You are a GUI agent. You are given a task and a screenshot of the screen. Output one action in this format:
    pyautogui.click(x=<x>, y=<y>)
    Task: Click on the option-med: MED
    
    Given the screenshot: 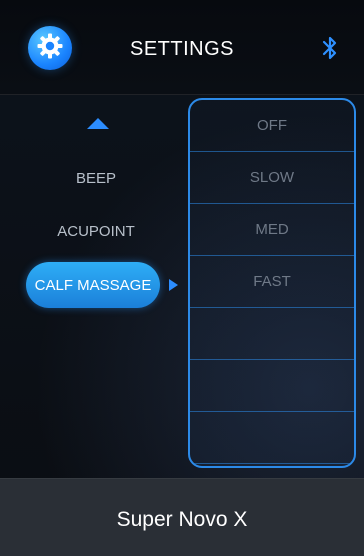 What is the action you would take?
    pyautogui.click(x=272, y=230)
    